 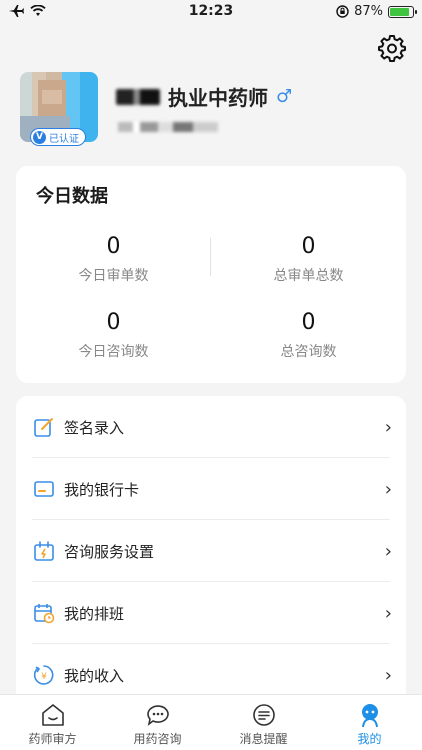 What do you see at coordinates (102, 489) in the screenshot?
I see `menu-item-label: 我的银行卡` at bounding box center [102, 489].